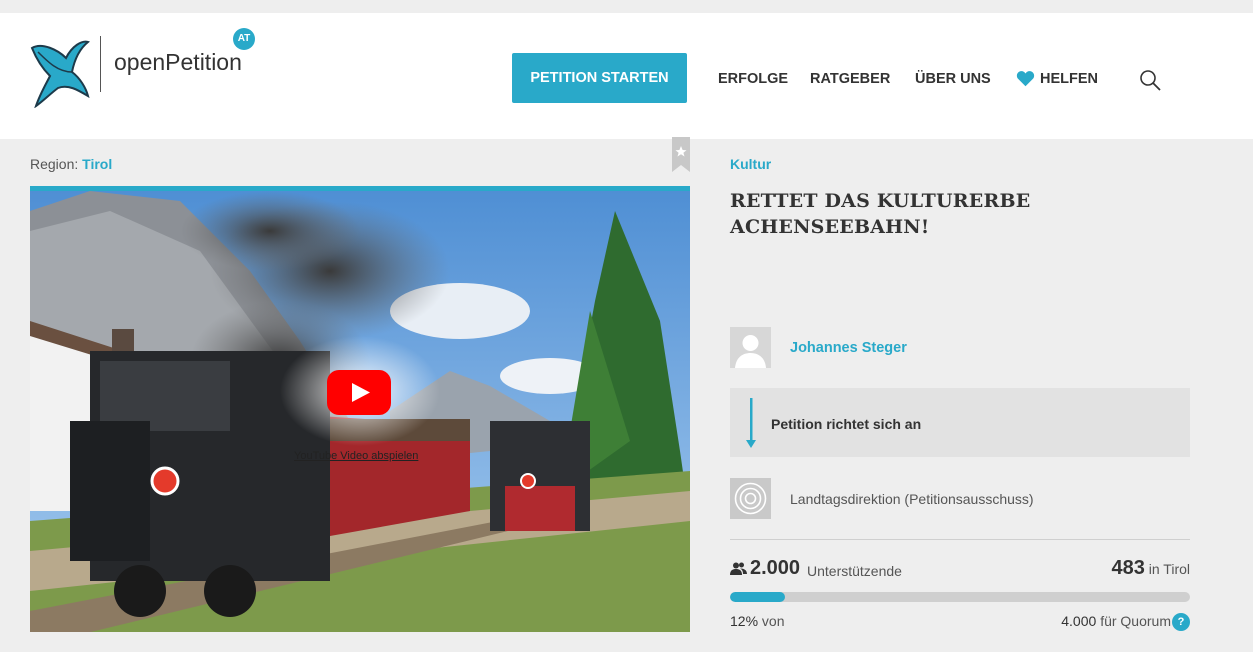  I want to click on youtube-play-icon, so click(359, 392).